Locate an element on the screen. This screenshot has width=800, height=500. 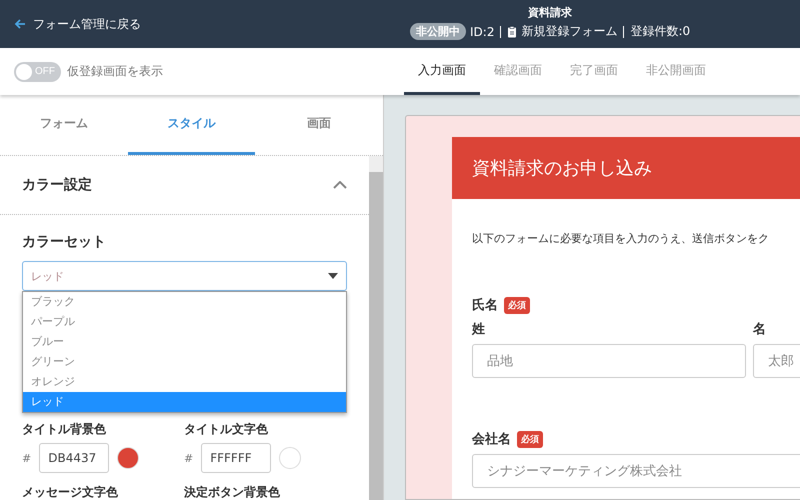
field-label: 会社名 is located at coordinates (491, 439).